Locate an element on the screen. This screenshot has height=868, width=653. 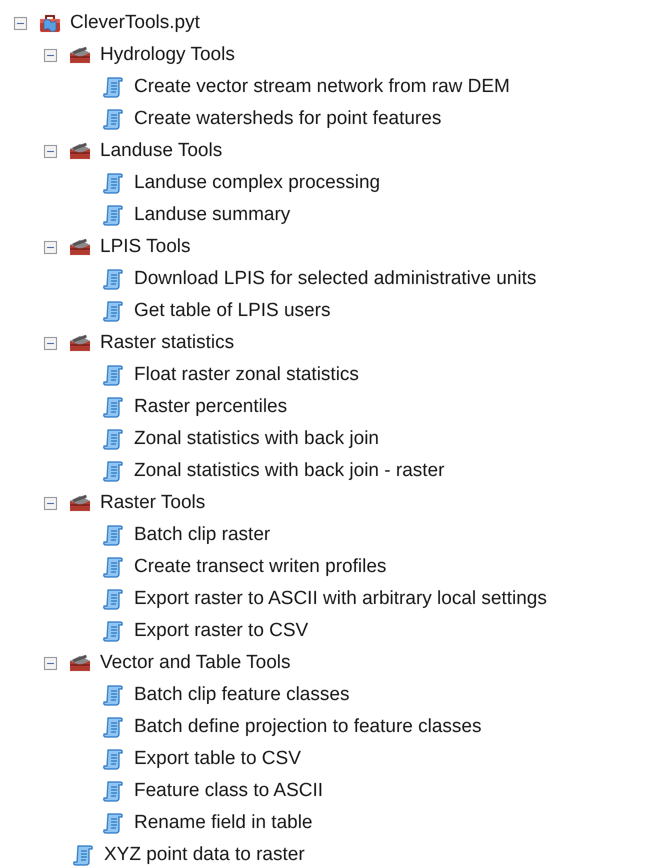
tree-item-label: Batch clip feature classes is located at coordinates (242, 695).